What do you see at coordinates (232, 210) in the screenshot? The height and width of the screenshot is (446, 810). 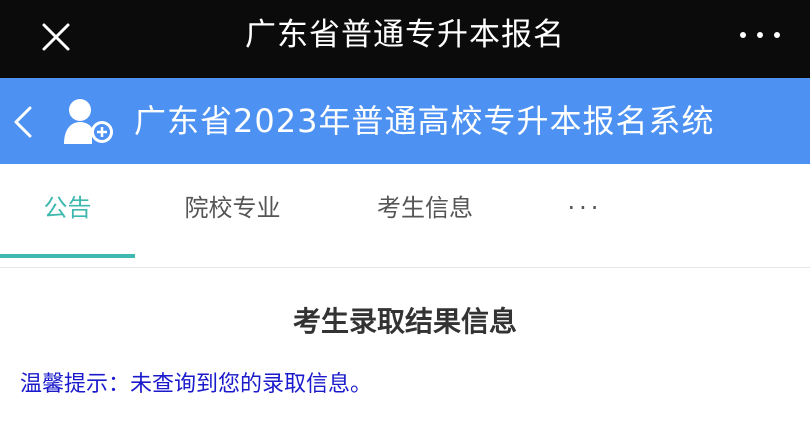 I see `tab-schools-majors: 院校专业` at bounding box center [232, 210].